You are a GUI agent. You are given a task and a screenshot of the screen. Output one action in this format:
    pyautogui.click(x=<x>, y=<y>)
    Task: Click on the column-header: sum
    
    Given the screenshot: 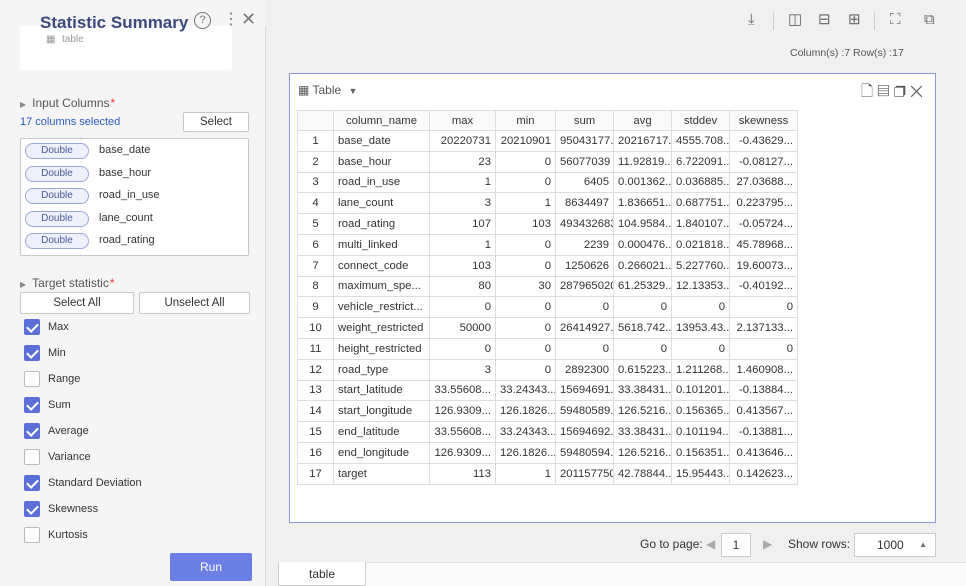 What is the action you would take?
    pyautogui.click(x=584, y=120)
    